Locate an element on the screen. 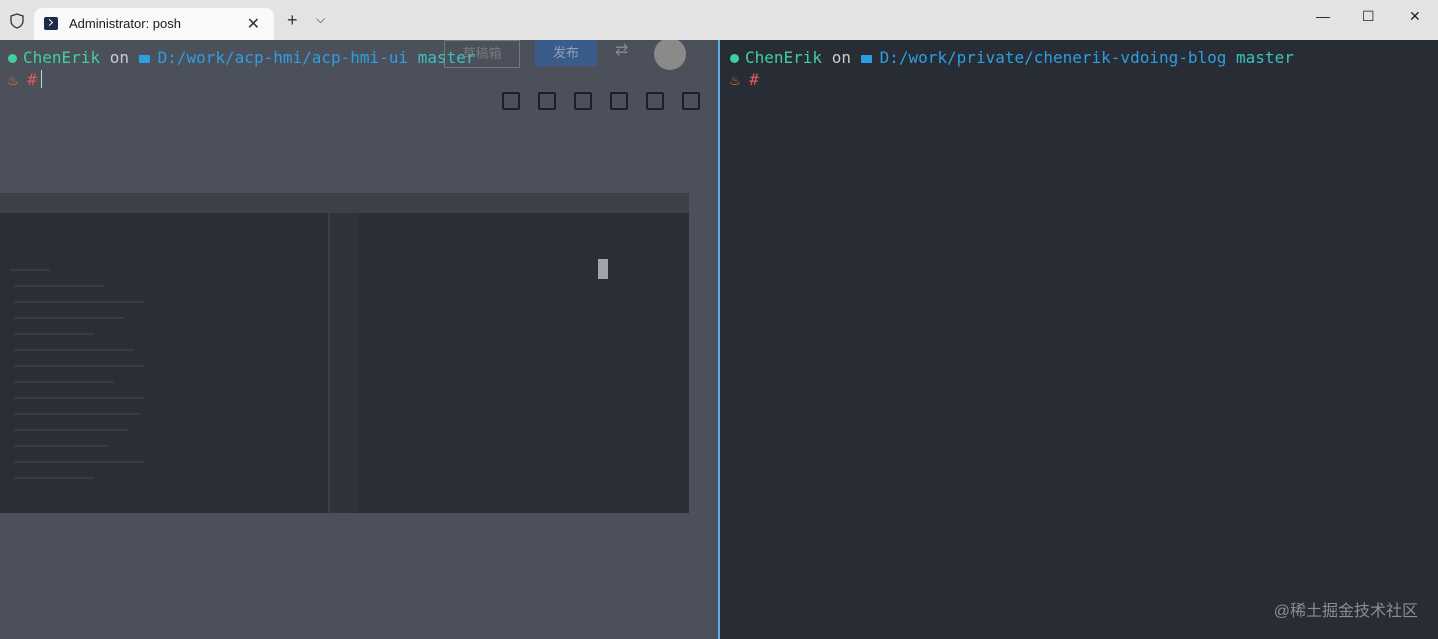  powershell-icon is located at coordinates (51, 23).